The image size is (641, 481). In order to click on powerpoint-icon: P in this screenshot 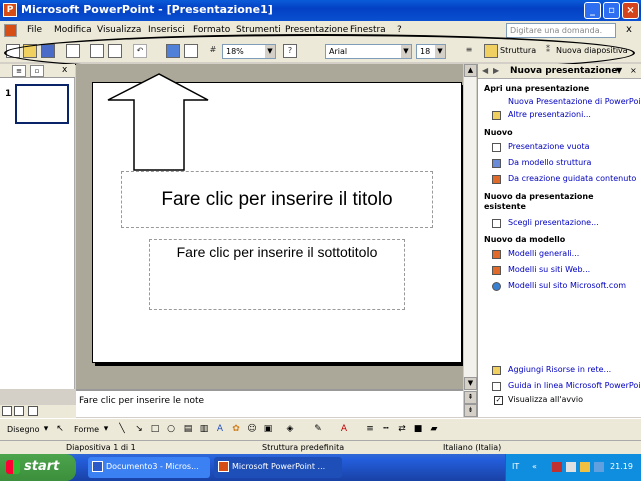, I will do `click(10, 10)`.